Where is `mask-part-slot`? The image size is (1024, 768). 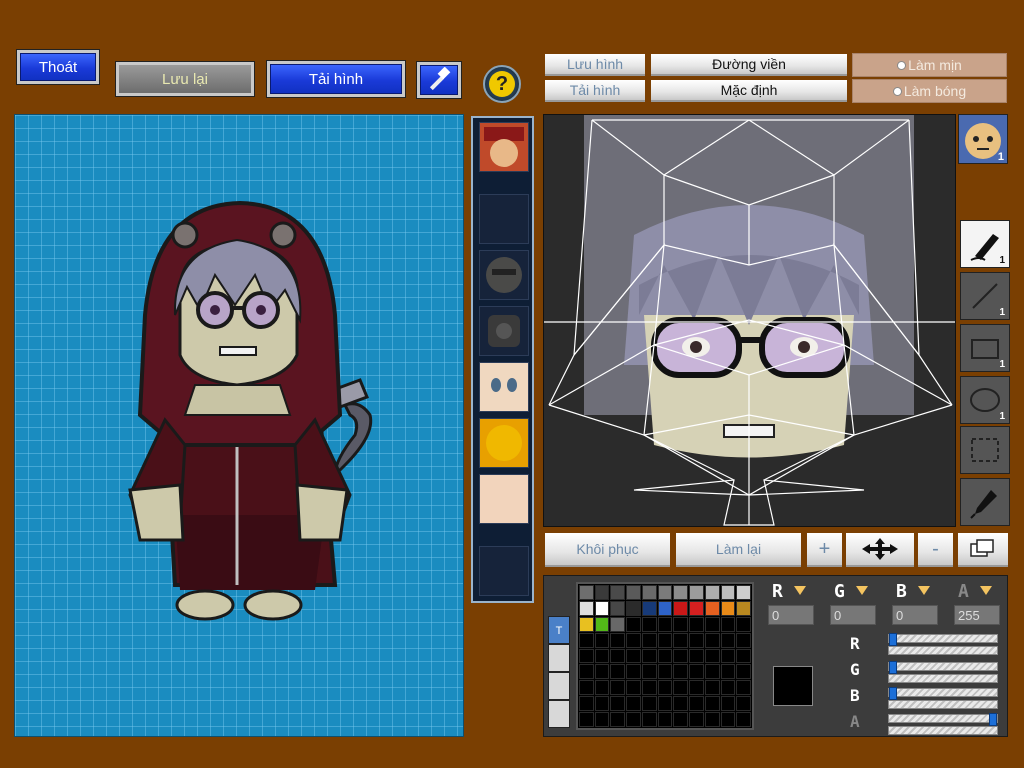
mask-part-slot is located at coordinates (504, 275).